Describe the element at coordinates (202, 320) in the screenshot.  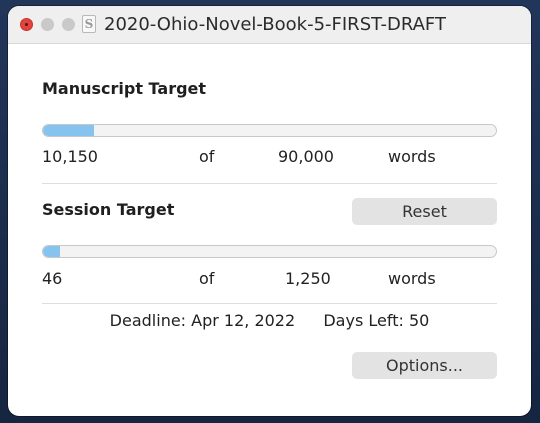
I see `deadline-text: Deadline: Apr 12, 2022` at that location.